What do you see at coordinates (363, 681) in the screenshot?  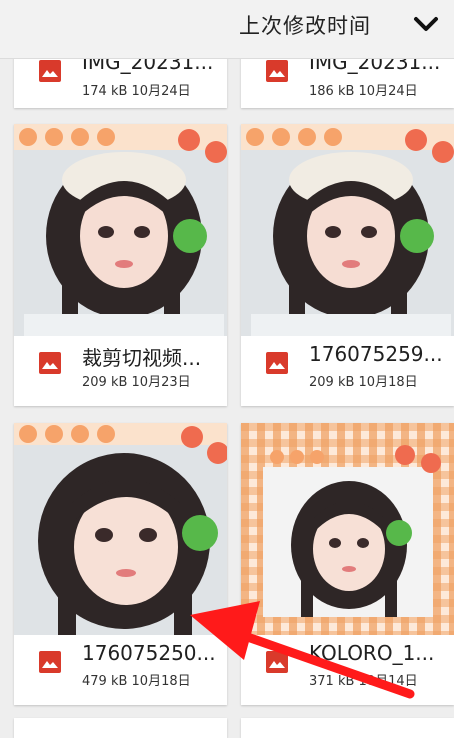 I see `file-meta: 371 kB 10月14日` at bounding box center [363, 681].